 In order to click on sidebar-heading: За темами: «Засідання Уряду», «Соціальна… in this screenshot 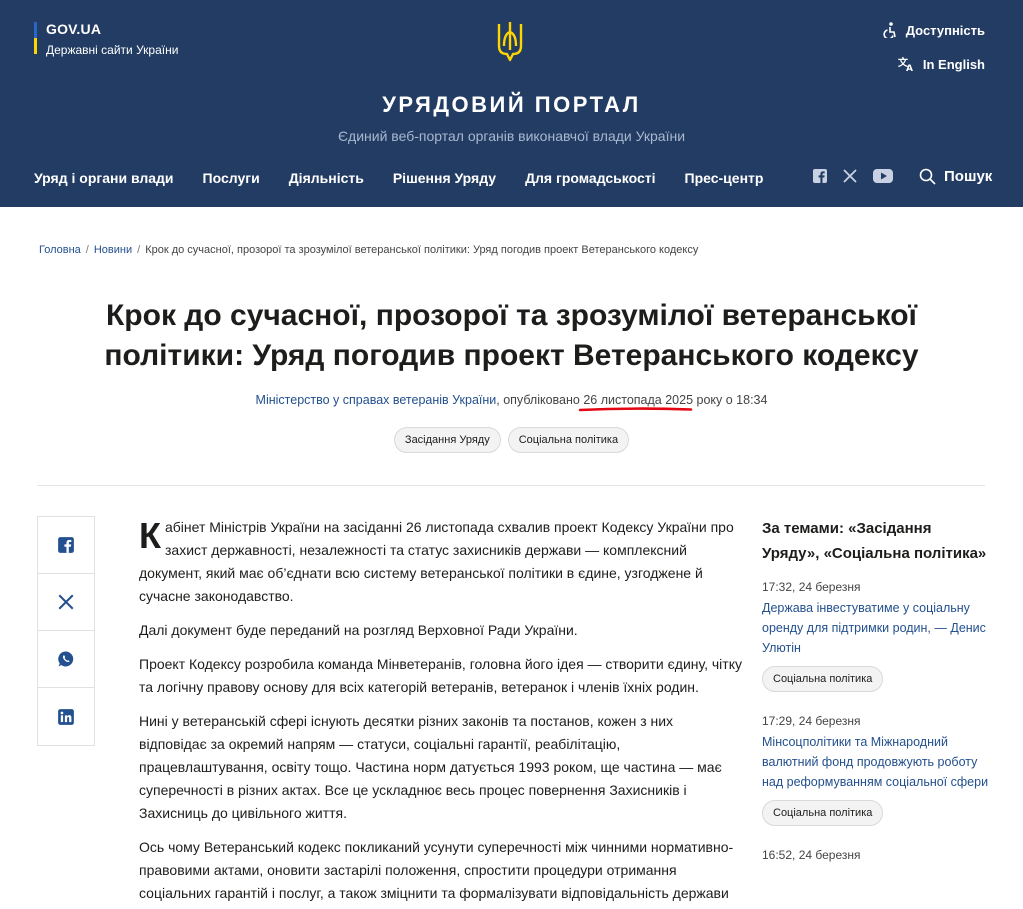, I will do `click(874, 541)`.